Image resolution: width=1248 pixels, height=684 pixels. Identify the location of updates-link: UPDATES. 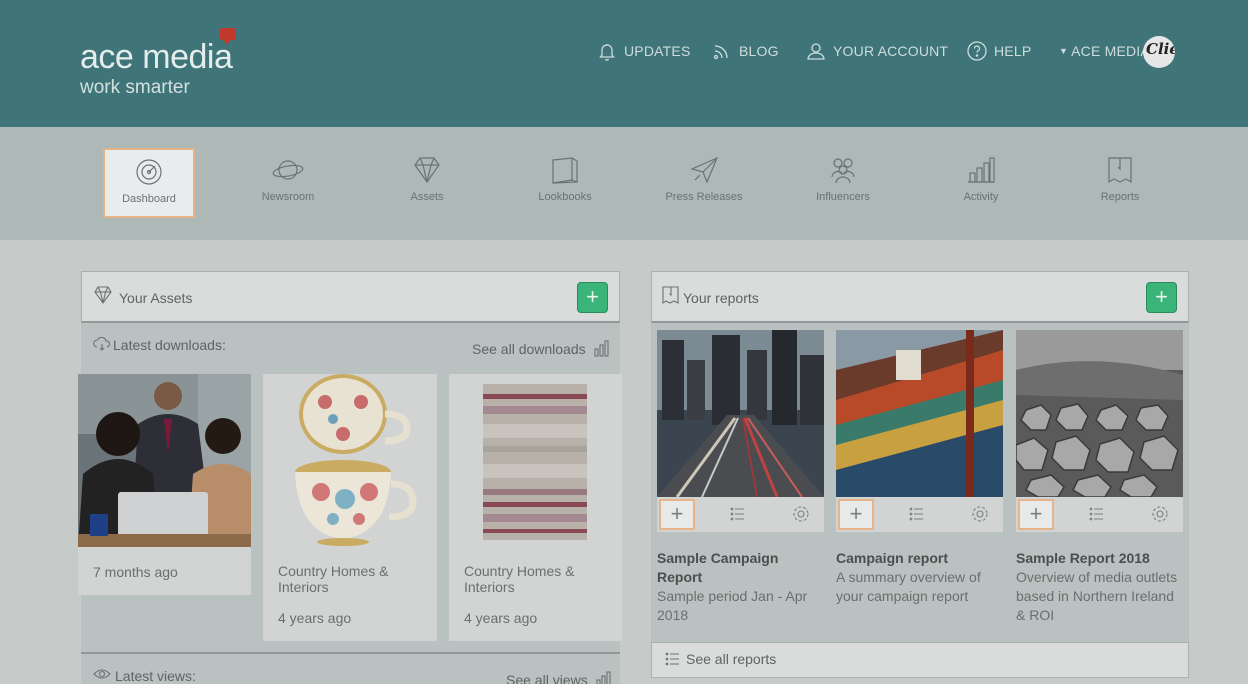
(643, 51).